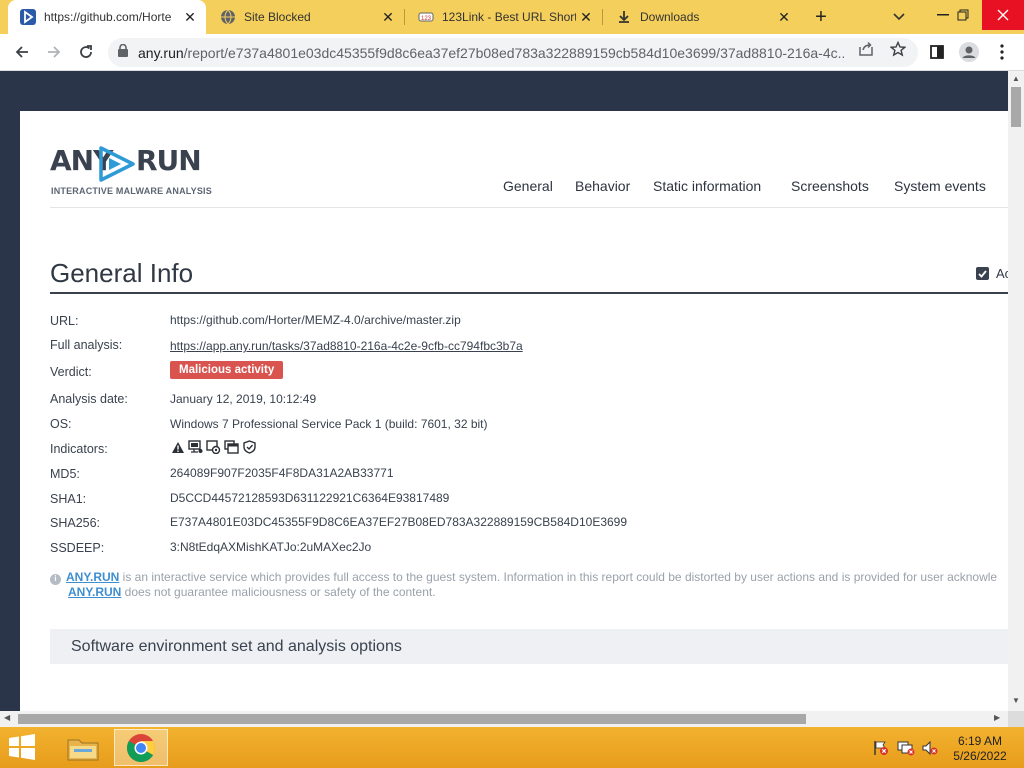  What do you see at coordinates (602, 186) in the screenshot?
I see `nav-behavior: Behavior` at bounding box center [602, 186].